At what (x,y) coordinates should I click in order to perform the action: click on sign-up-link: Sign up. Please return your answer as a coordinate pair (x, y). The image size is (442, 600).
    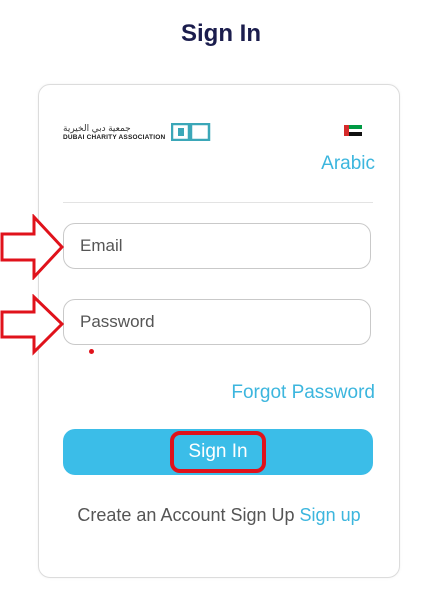
    Looking at the image, I should click on (330, 515).